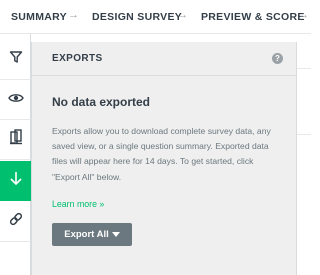  What do you see at coordinates (115, 234) in the screenshot?
I see `caret-down-icon` at bounding box center [115, 234].